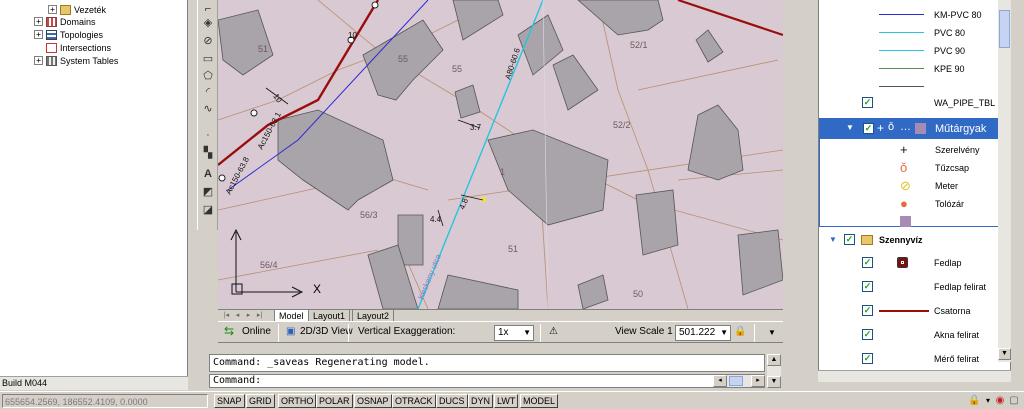 The image size is (1024, 409). What do you see at coordinates (256, 331) in the screenshot?
I see `online-label: Online` at bounding box center [256, 331].